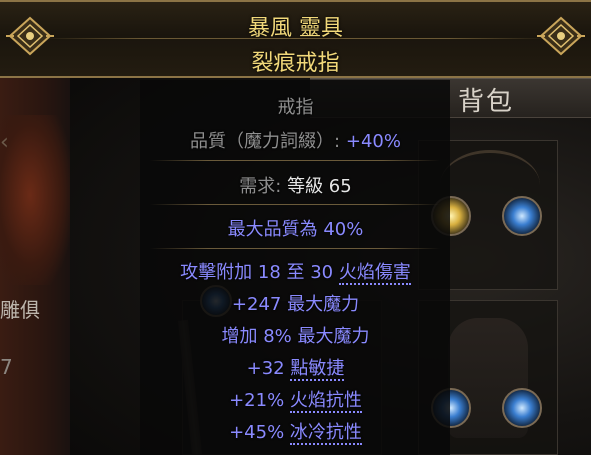 Image resolution: width=591 pixels, height=455 pixels. What do you see at coordinates (282, 377) in the screenshot?
I see `weapon-slot` at bounding box center [282, 377].